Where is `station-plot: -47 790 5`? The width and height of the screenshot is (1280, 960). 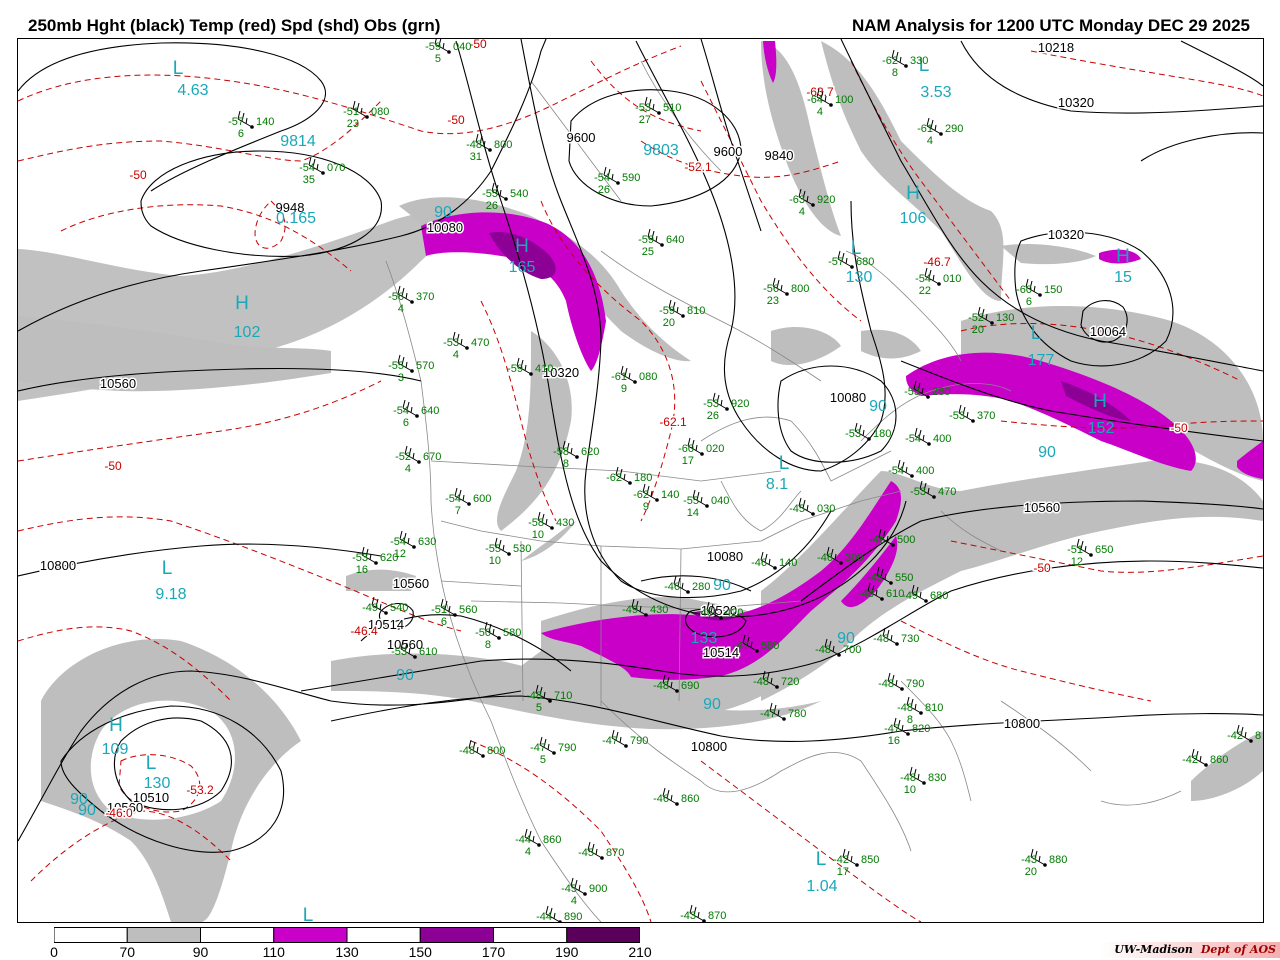 station-plot: -47 790 5 is located at coordinates (553, 751).